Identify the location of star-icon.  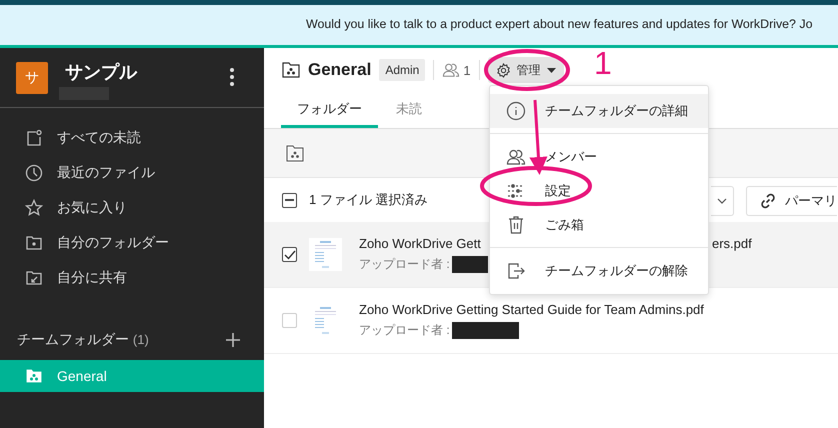
(34, 207).